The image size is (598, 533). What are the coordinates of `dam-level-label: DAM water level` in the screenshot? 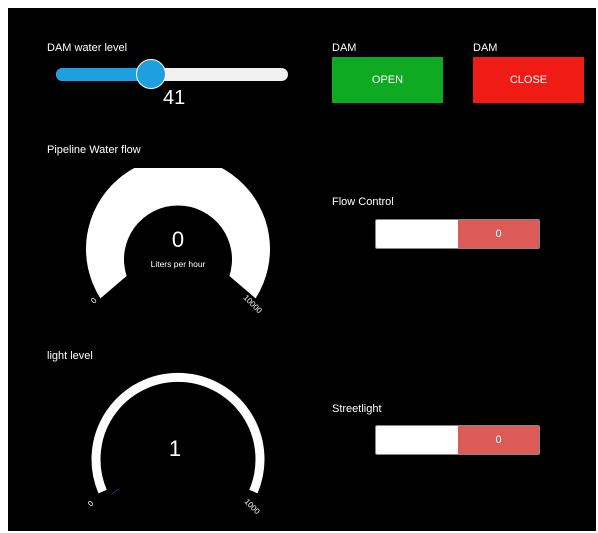 It's located at (87, 48).